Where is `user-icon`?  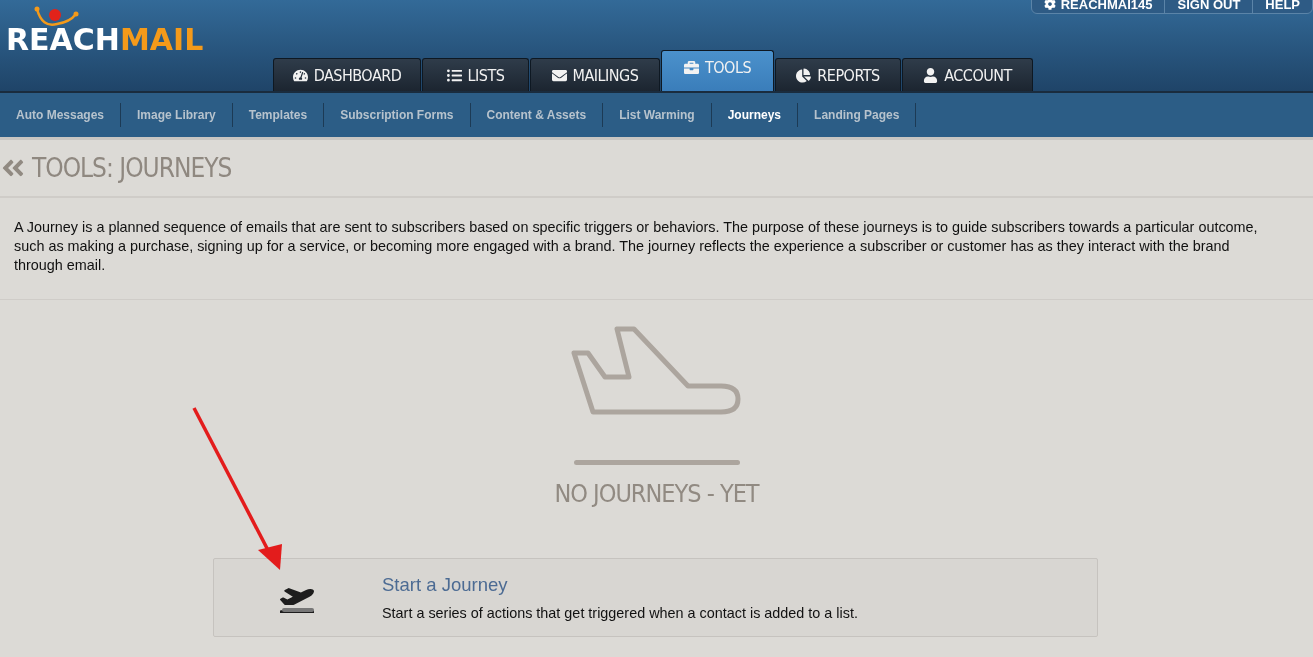
user-icon is located at coordinates (931, 75).